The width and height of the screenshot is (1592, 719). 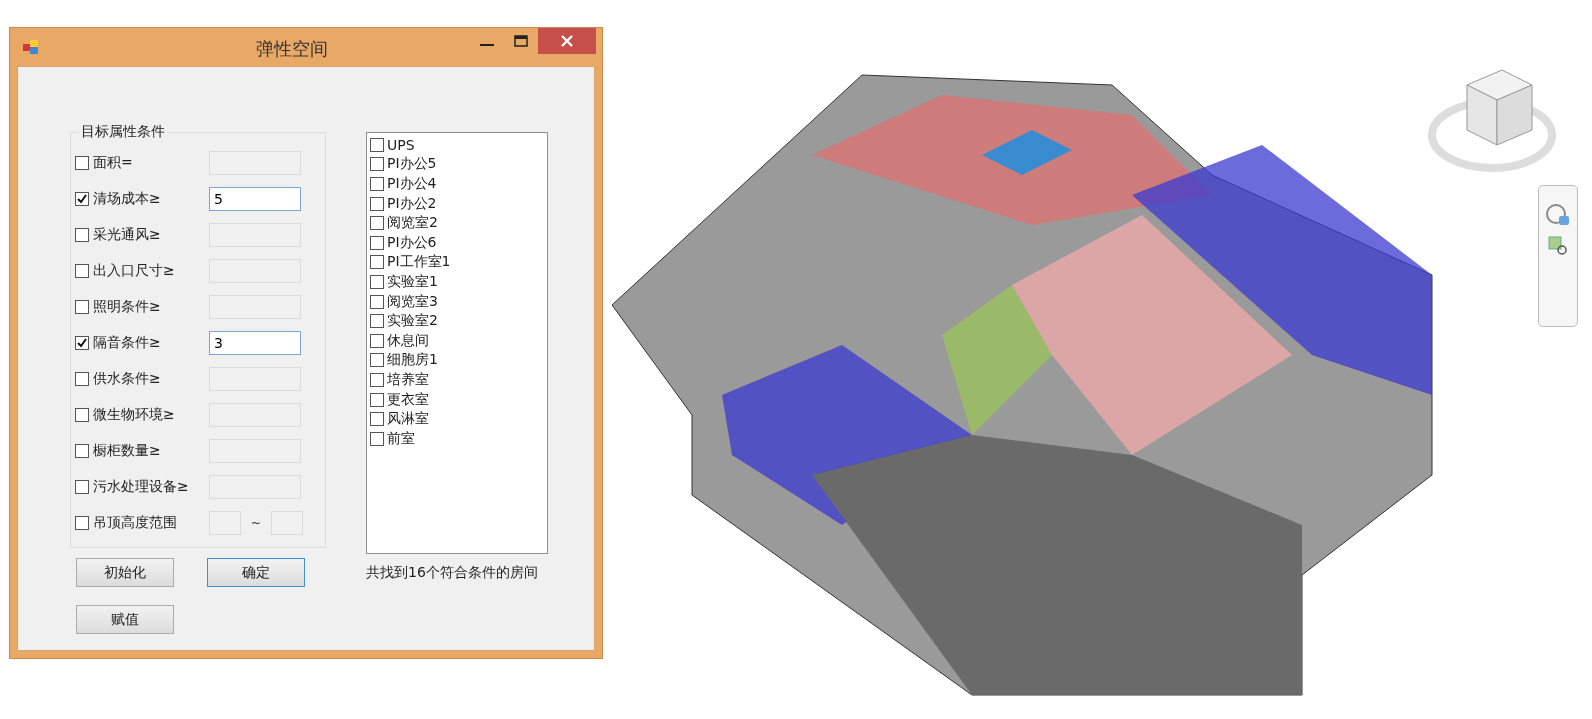 I want to click on condition-label: 采光通风≥, so click(x=127, y=235).